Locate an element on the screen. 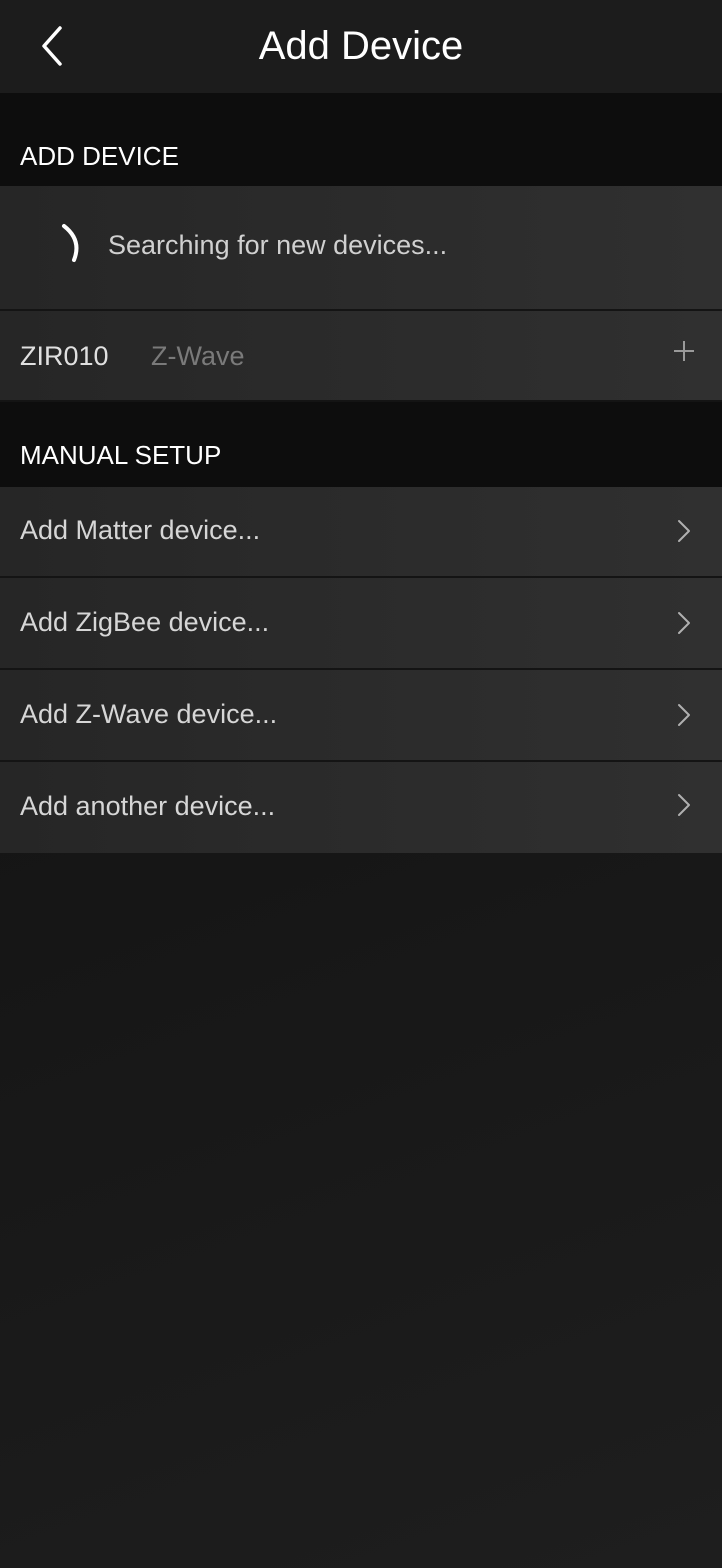 The width and height of the screenshot is (722, 1568). found-device-row: ZIR010 Z-Wave is located at coordinates (361, 356).